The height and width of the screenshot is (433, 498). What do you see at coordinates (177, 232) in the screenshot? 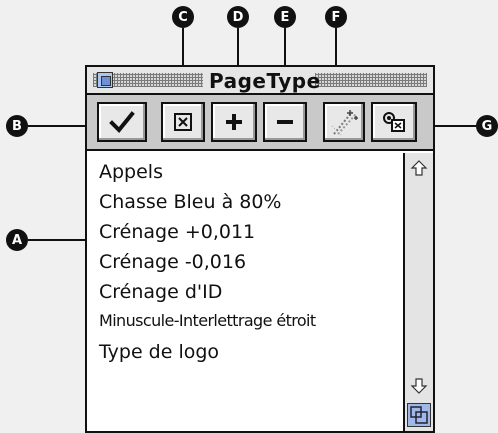
I see `list-item: Crénage +0,011` at bounding box center [177, 232].